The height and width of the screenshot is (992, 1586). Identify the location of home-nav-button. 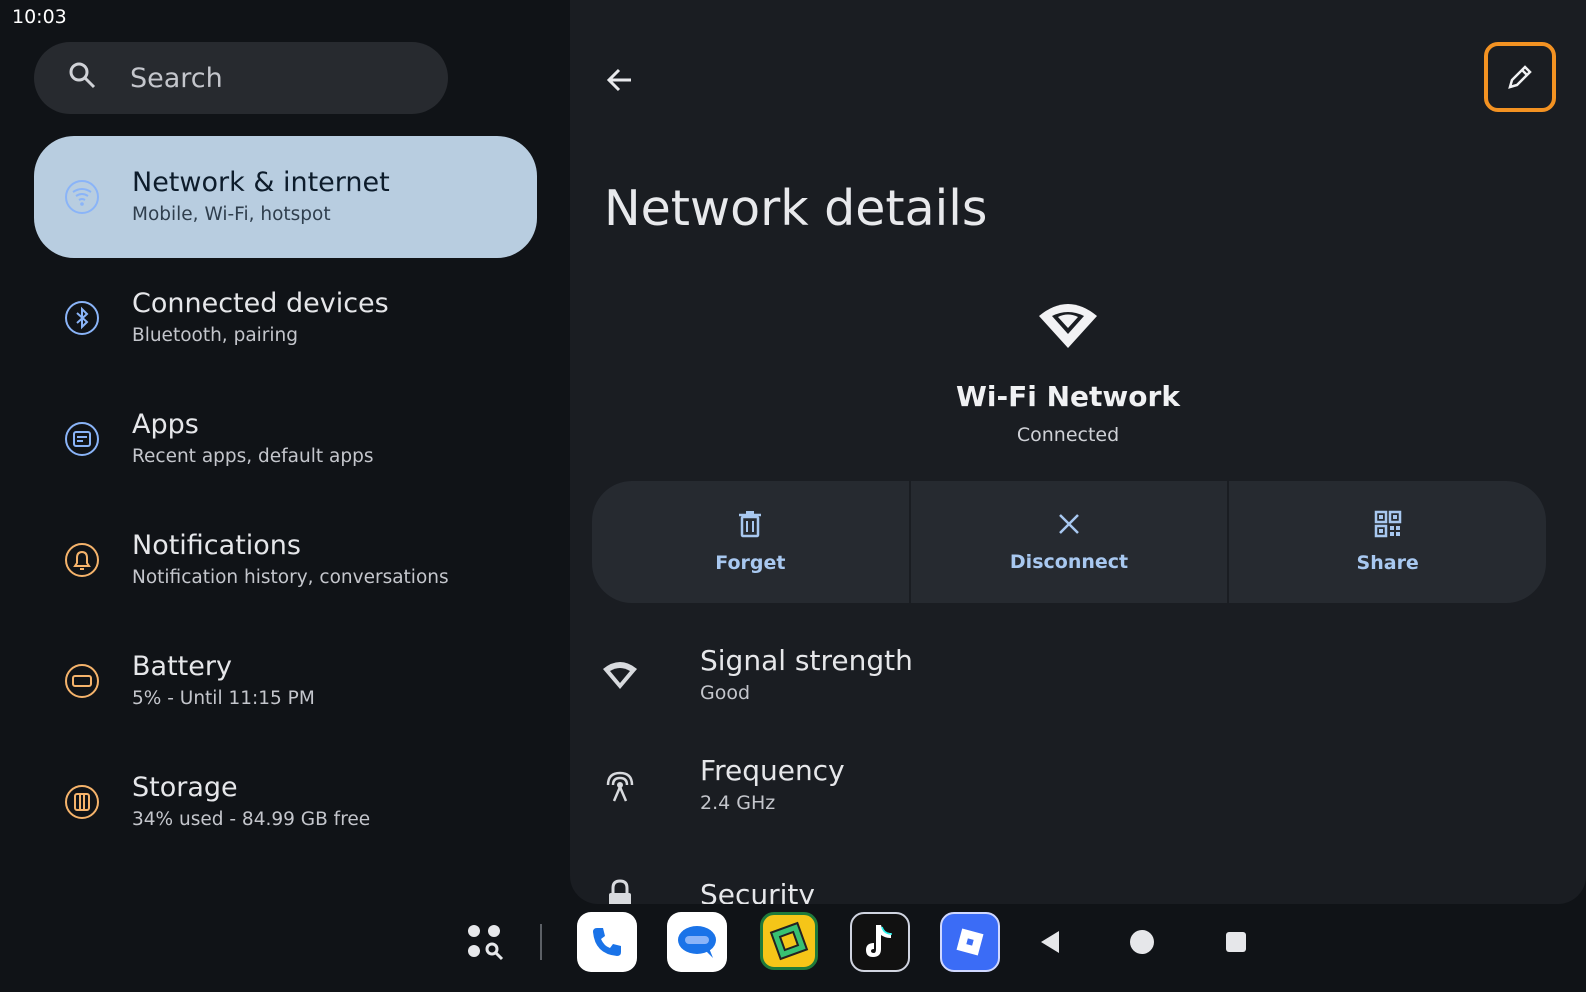
(1142, 942).